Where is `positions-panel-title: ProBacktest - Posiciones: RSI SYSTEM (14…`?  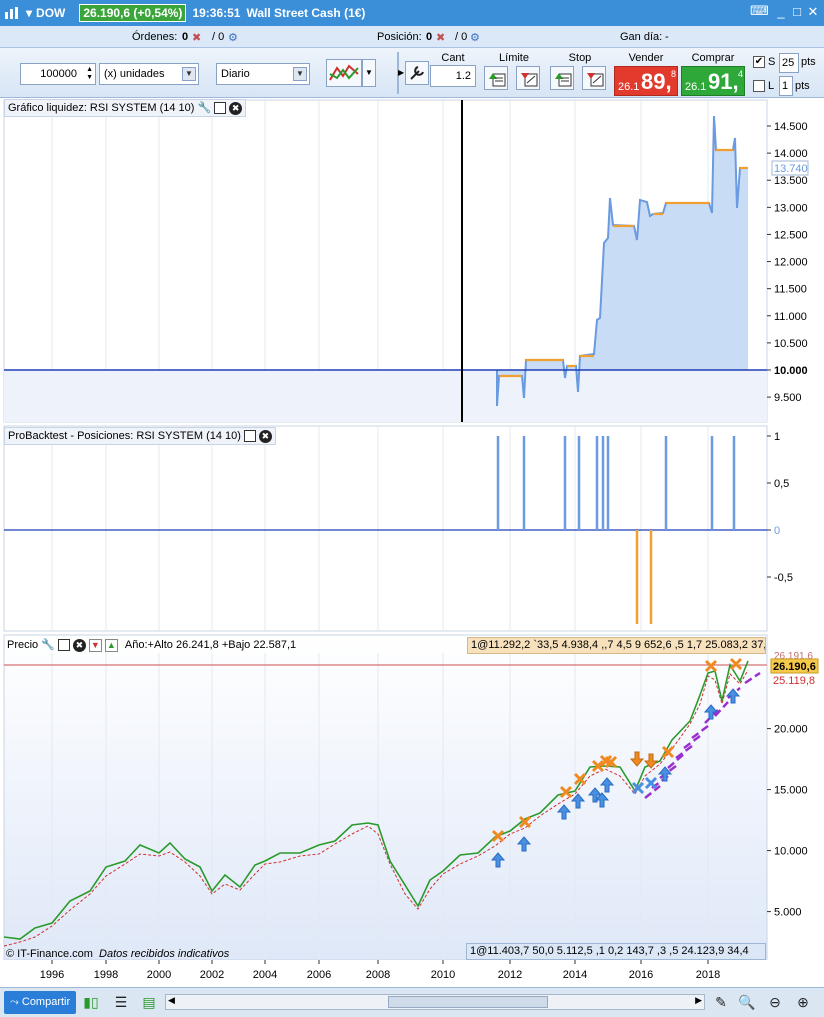
positions-panel-title: ProBacktest - Posiciones: RSI SYSTEM (14… is located at coordinates (140, 436).